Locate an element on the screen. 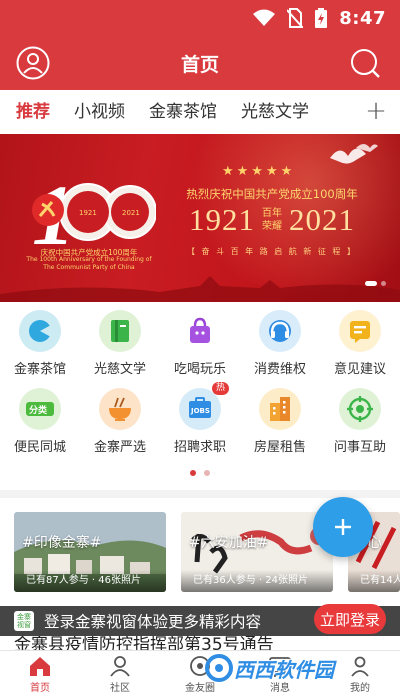 This screenshot has height=700, width=400. banner-pagination is located at coordinates (375, 283).